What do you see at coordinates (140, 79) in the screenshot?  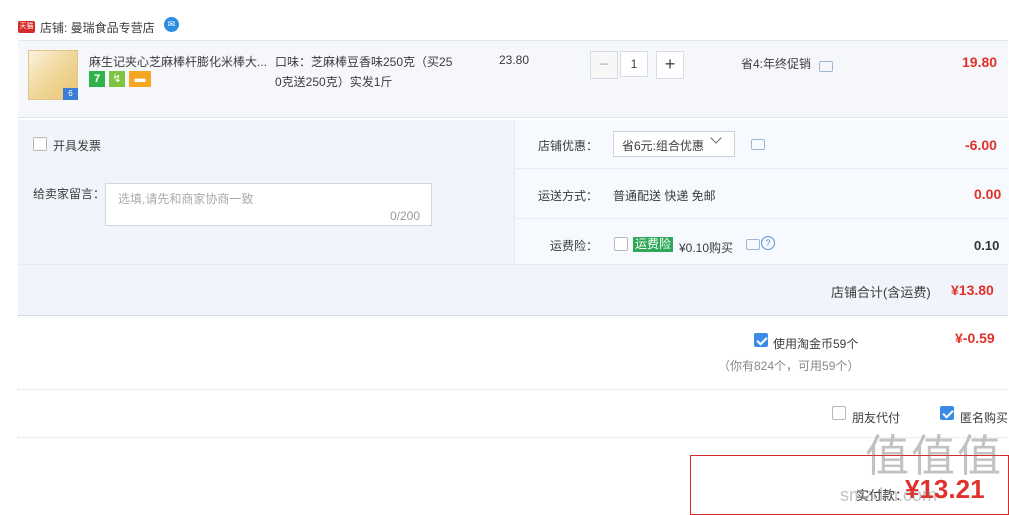 I see `credit-card-icon: ▬` at bounding box center [140, 79].